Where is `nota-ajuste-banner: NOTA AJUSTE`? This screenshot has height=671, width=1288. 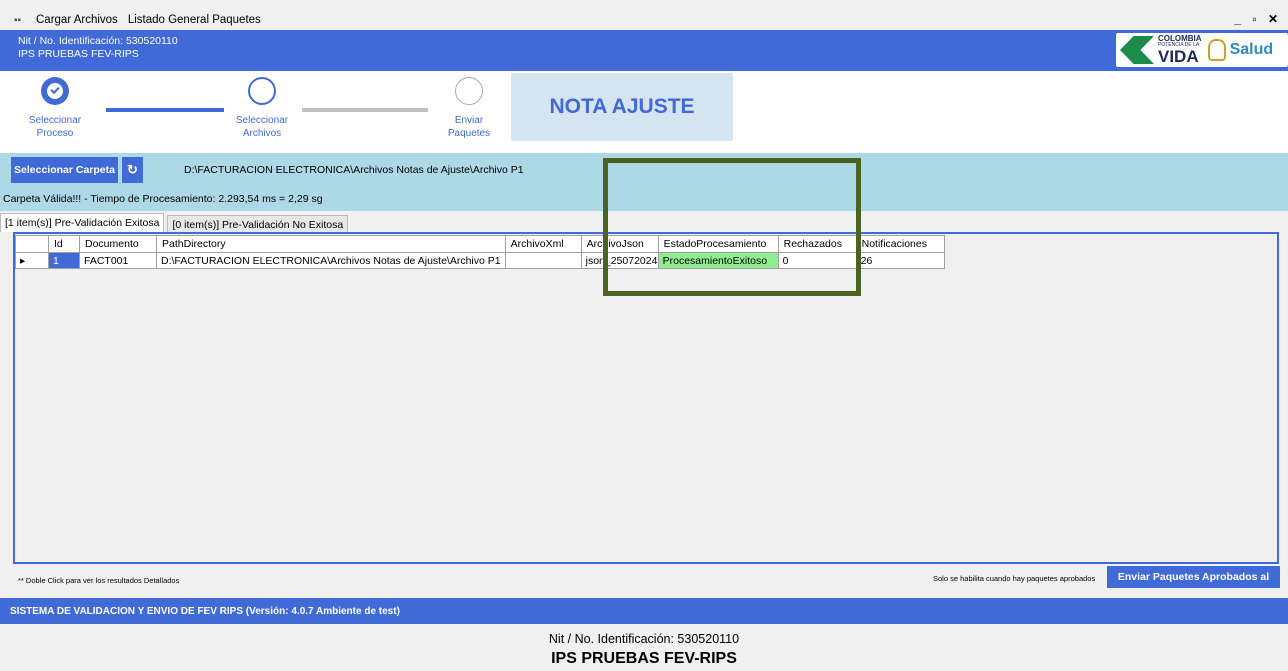
nota-ajuste-banner: NOTA AJUSTE is located at coordinates (622, 107).